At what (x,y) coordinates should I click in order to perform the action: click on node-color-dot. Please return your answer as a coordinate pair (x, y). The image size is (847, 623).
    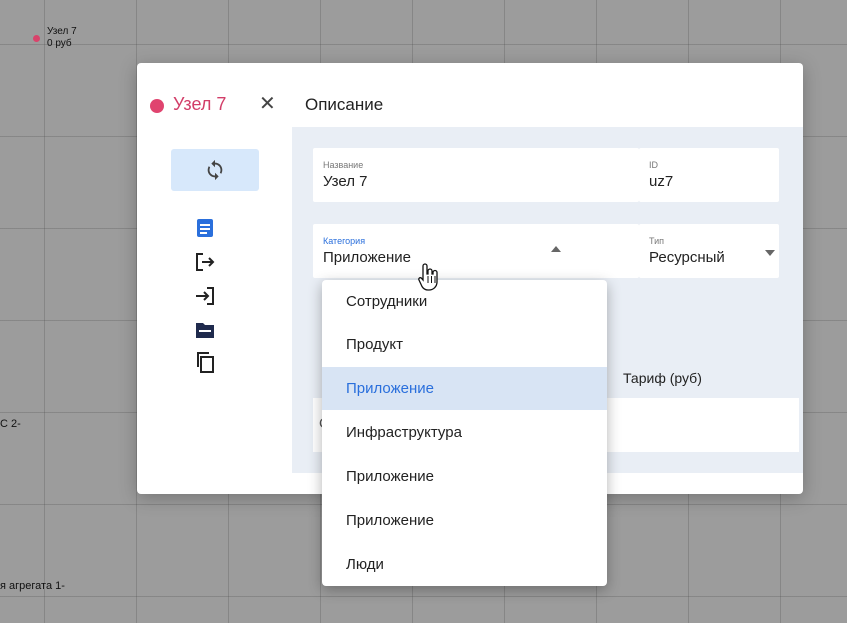
    Looking at the image, I should click on (157, 106).